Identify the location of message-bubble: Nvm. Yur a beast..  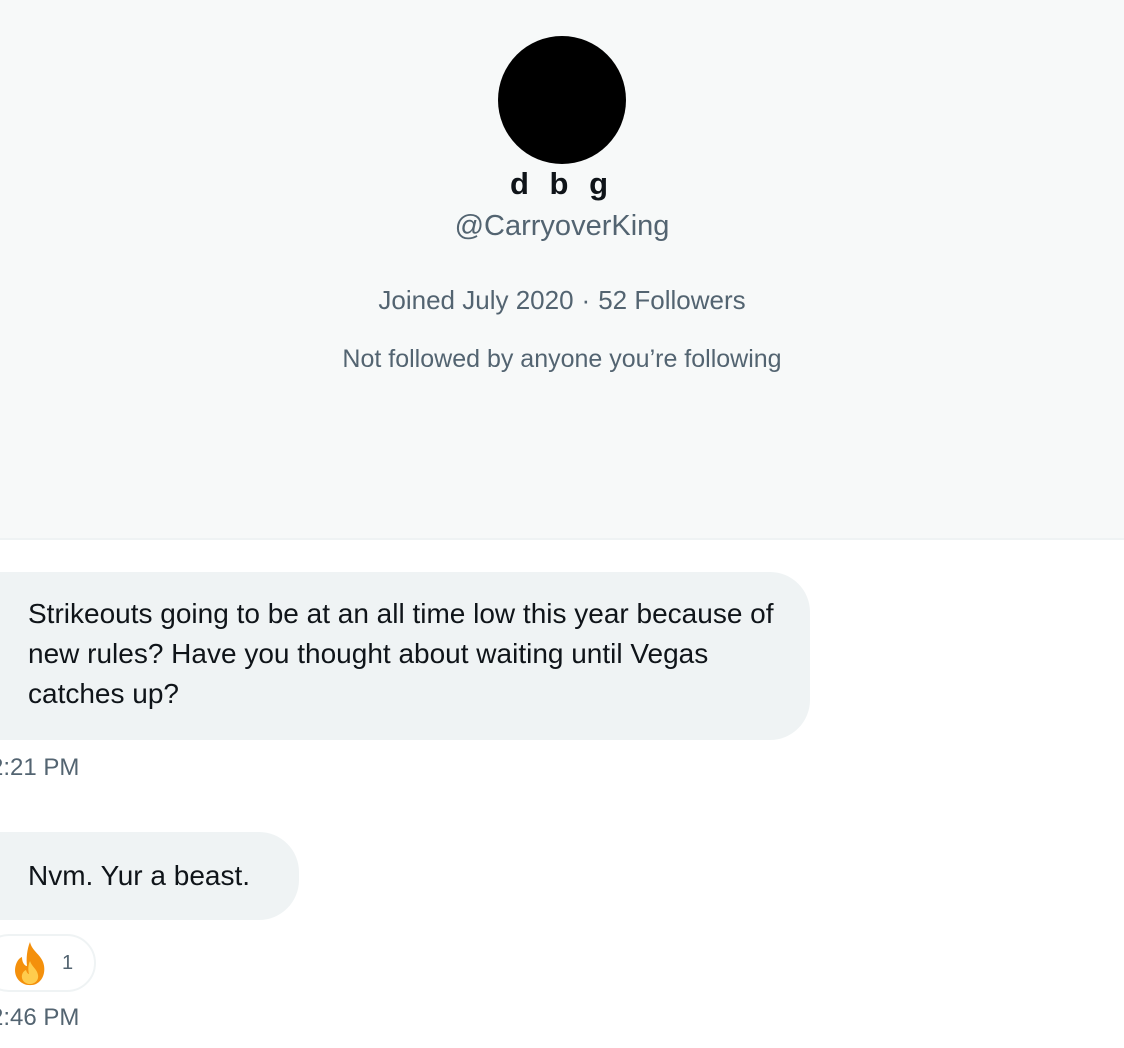
(149, 876).